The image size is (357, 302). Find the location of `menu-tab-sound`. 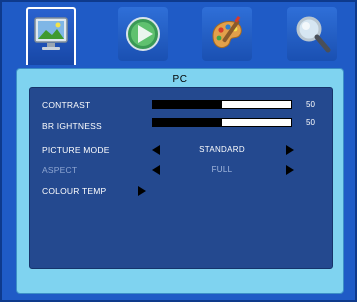

menu-tab-sound is located at coordinates (143, 34).